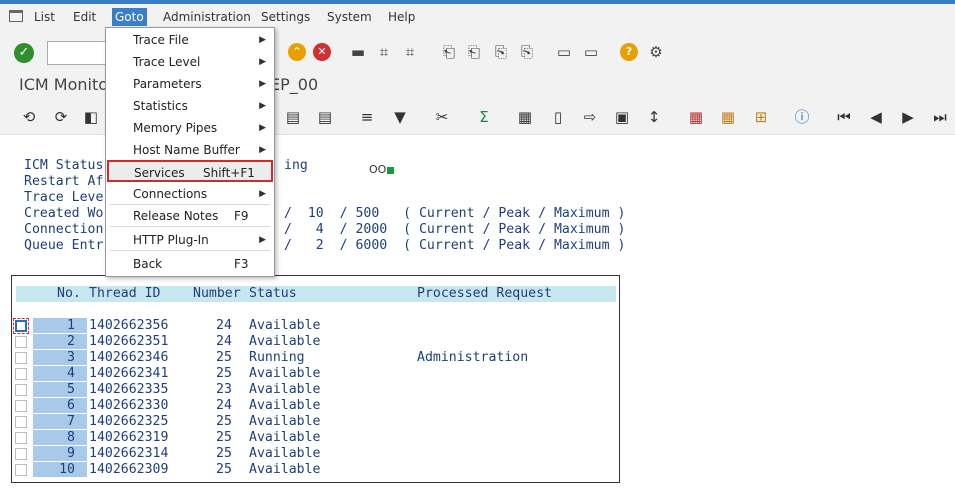  I want to click on icm-status-value: ing, so click(296, 165).